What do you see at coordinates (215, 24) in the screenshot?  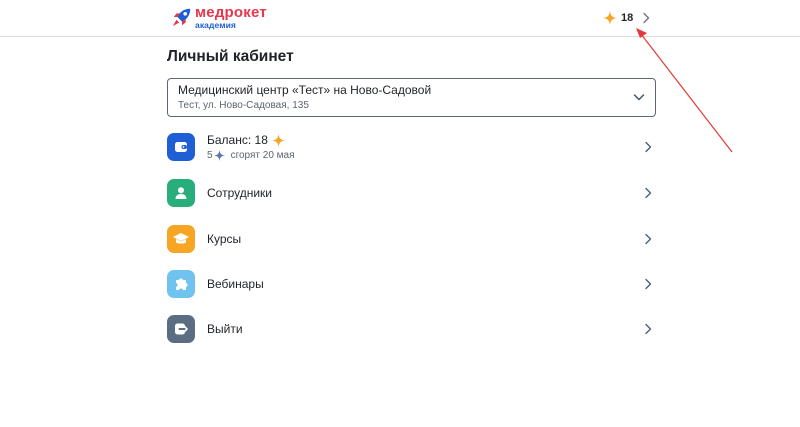 I see `logo-subtitle: академия` at bounding box center [215, 24].